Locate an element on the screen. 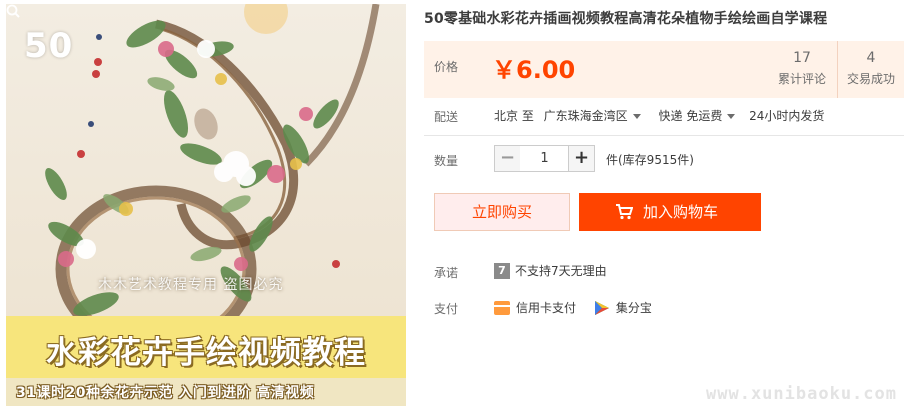 Image resolution: width=906 pixels, height=409 pixels. price-value: ￥6.00 is located at coordinates (534, 70).